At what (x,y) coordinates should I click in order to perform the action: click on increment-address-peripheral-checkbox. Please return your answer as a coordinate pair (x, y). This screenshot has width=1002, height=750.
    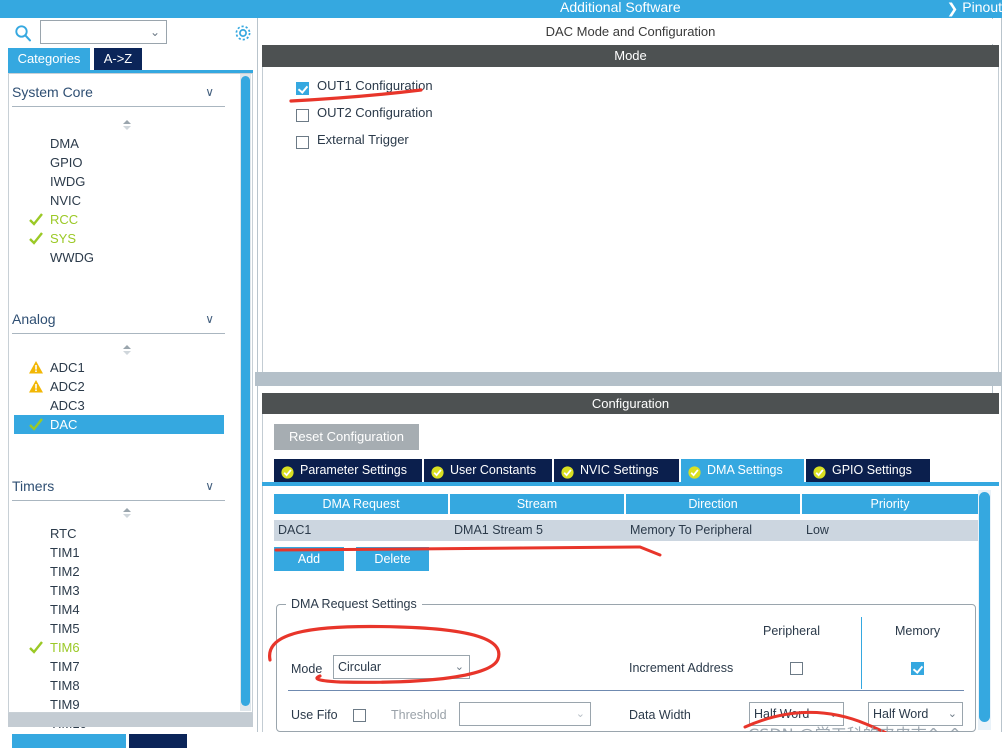
    Looking at the image, I should click on (796, 668).